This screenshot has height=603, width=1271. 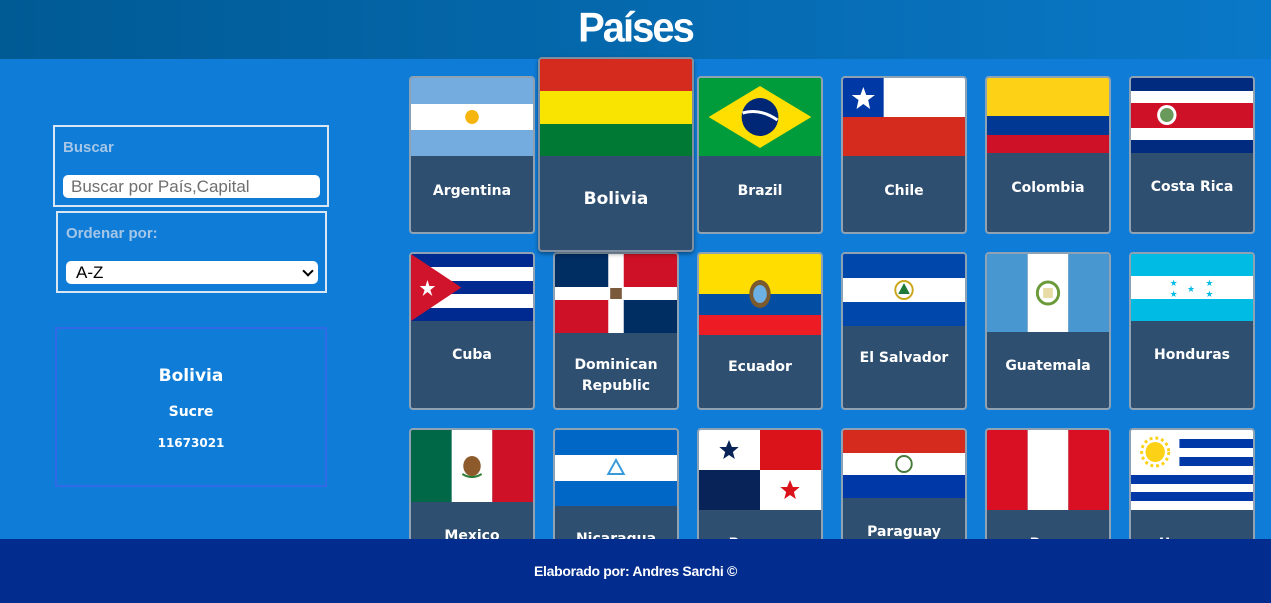 What do you see at coordinates (760, 117) in the screenshot?
I see `flag-brazil-icon` at bounding box center [760, 117].